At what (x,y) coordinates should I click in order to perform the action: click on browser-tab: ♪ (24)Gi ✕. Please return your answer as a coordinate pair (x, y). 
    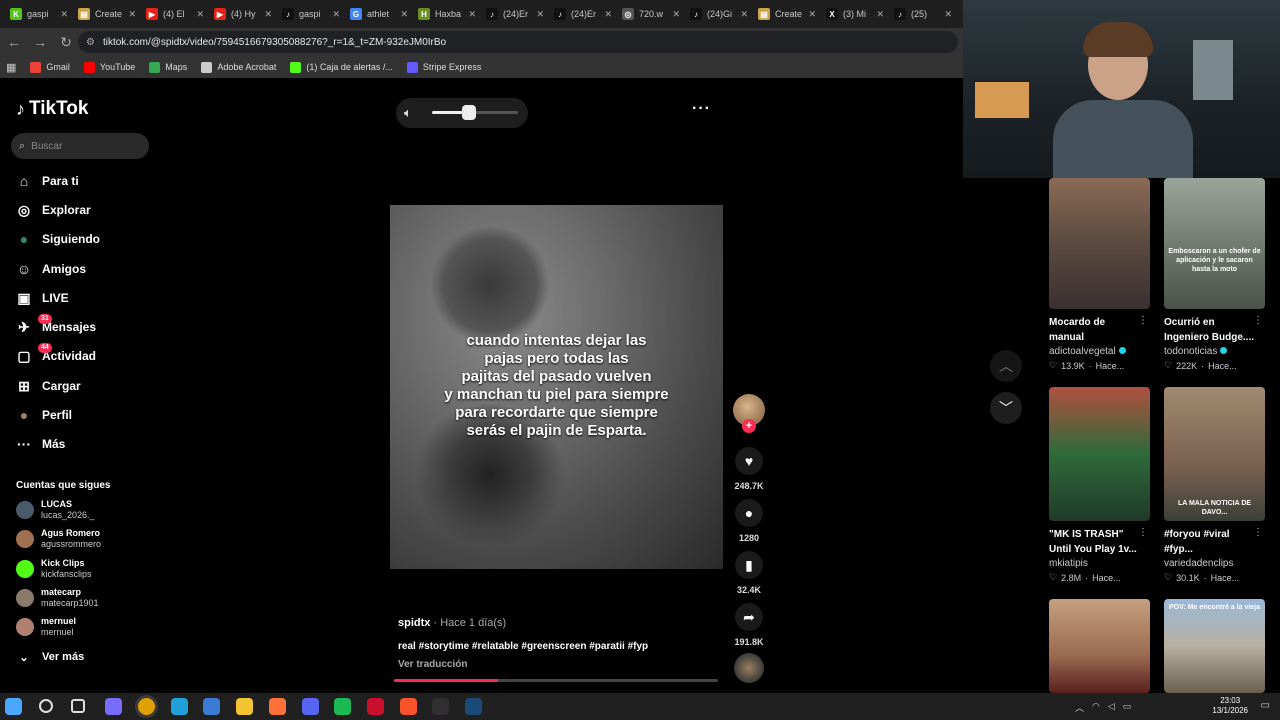
    Looking at the image, I should click on (718, 14).